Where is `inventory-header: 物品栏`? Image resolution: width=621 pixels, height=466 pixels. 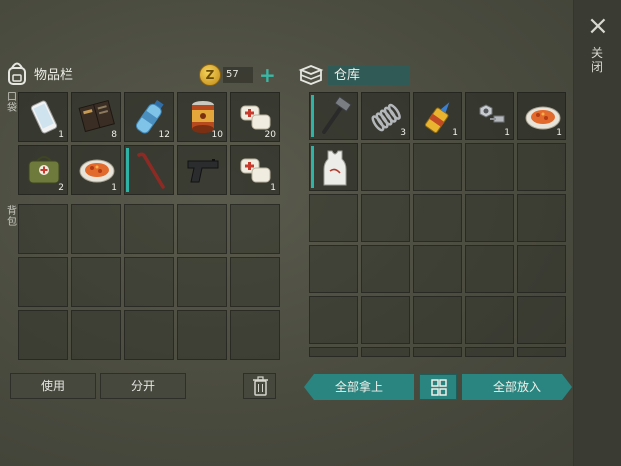 inventory-header: 物品栏 is located at coordinates (39, 73).